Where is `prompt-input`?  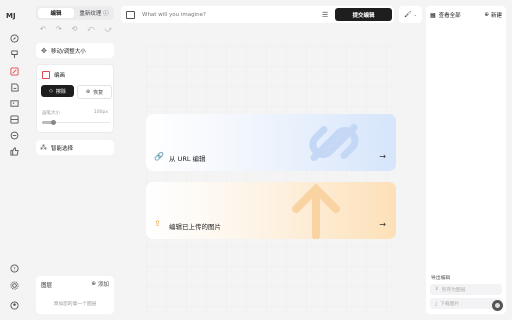 prompt-input is located at coordinates (227, 14).